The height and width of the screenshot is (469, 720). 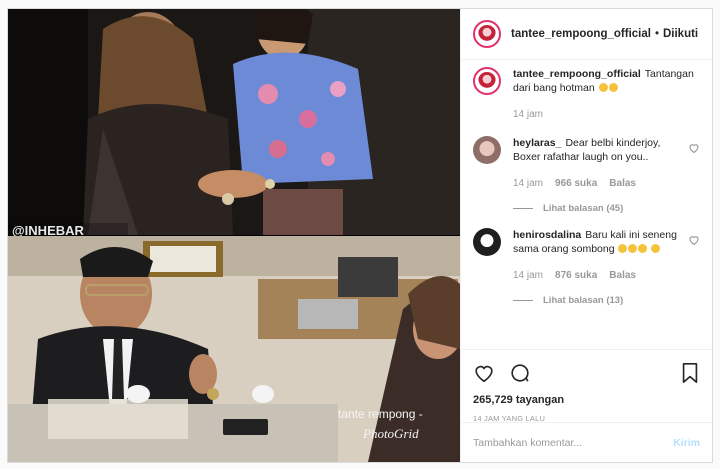 I want to click on post-comment-button: Kirim, so click(x=686, y=443).